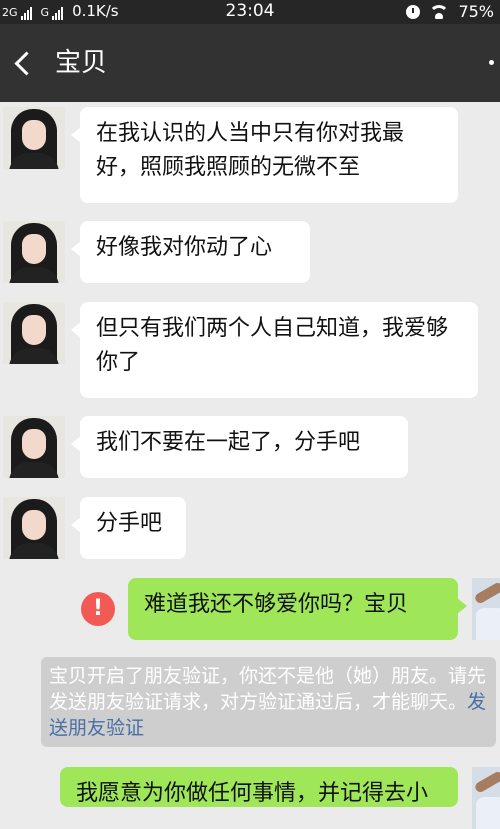 The width and height of the screenshot is (500, 829). What do you see at coordinates (250, 63) in the screenshot?
I see `chat-header: 宝贝` at bounding box center [250, 63].